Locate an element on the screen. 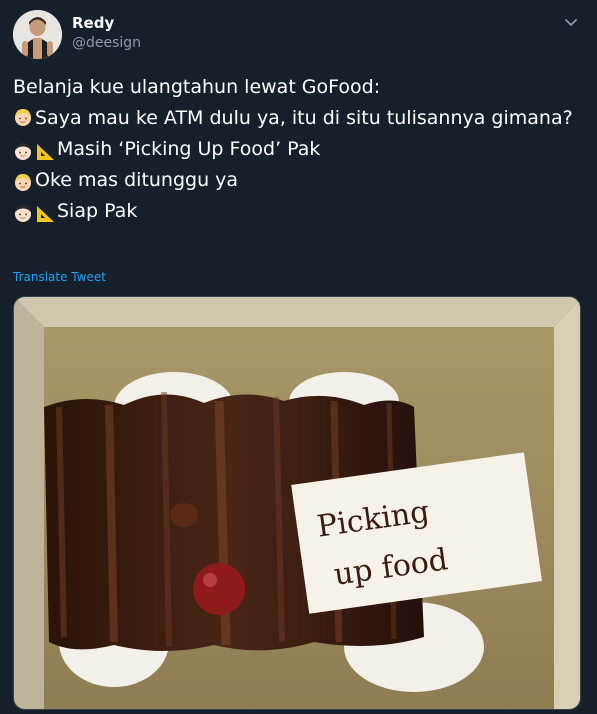  author-display-name: Redy is located at coordinates (106, 23).